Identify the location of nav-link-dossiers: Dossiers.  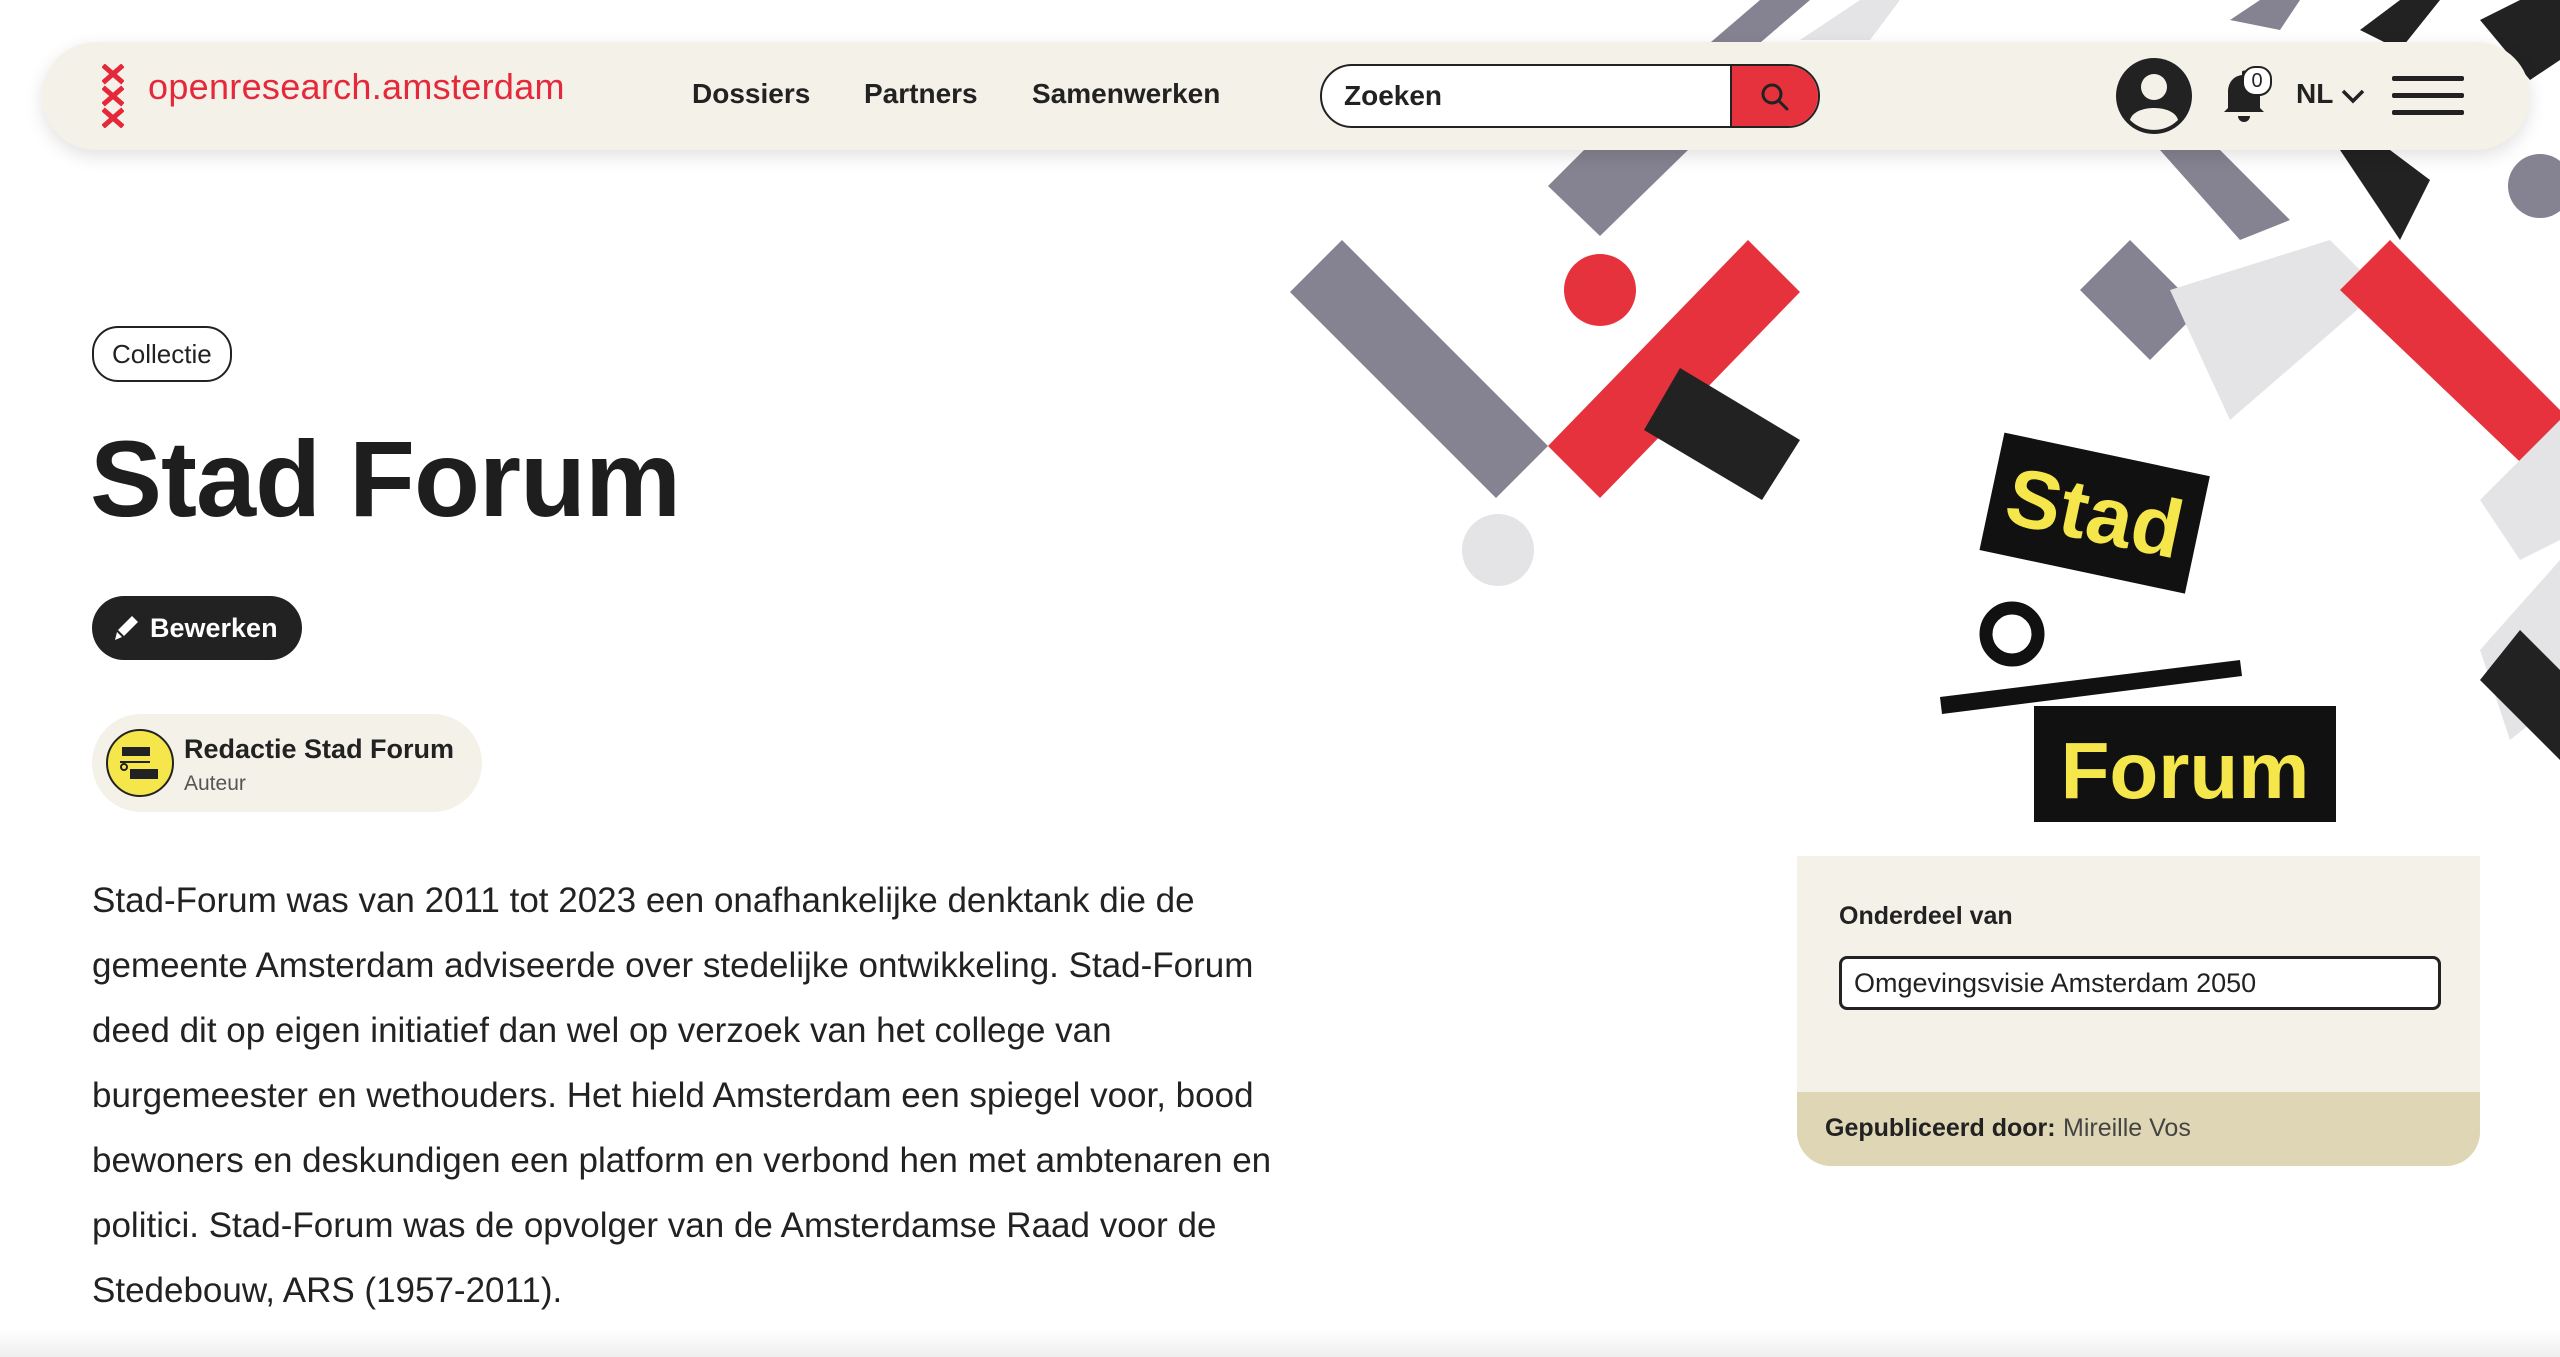
(751, 94).